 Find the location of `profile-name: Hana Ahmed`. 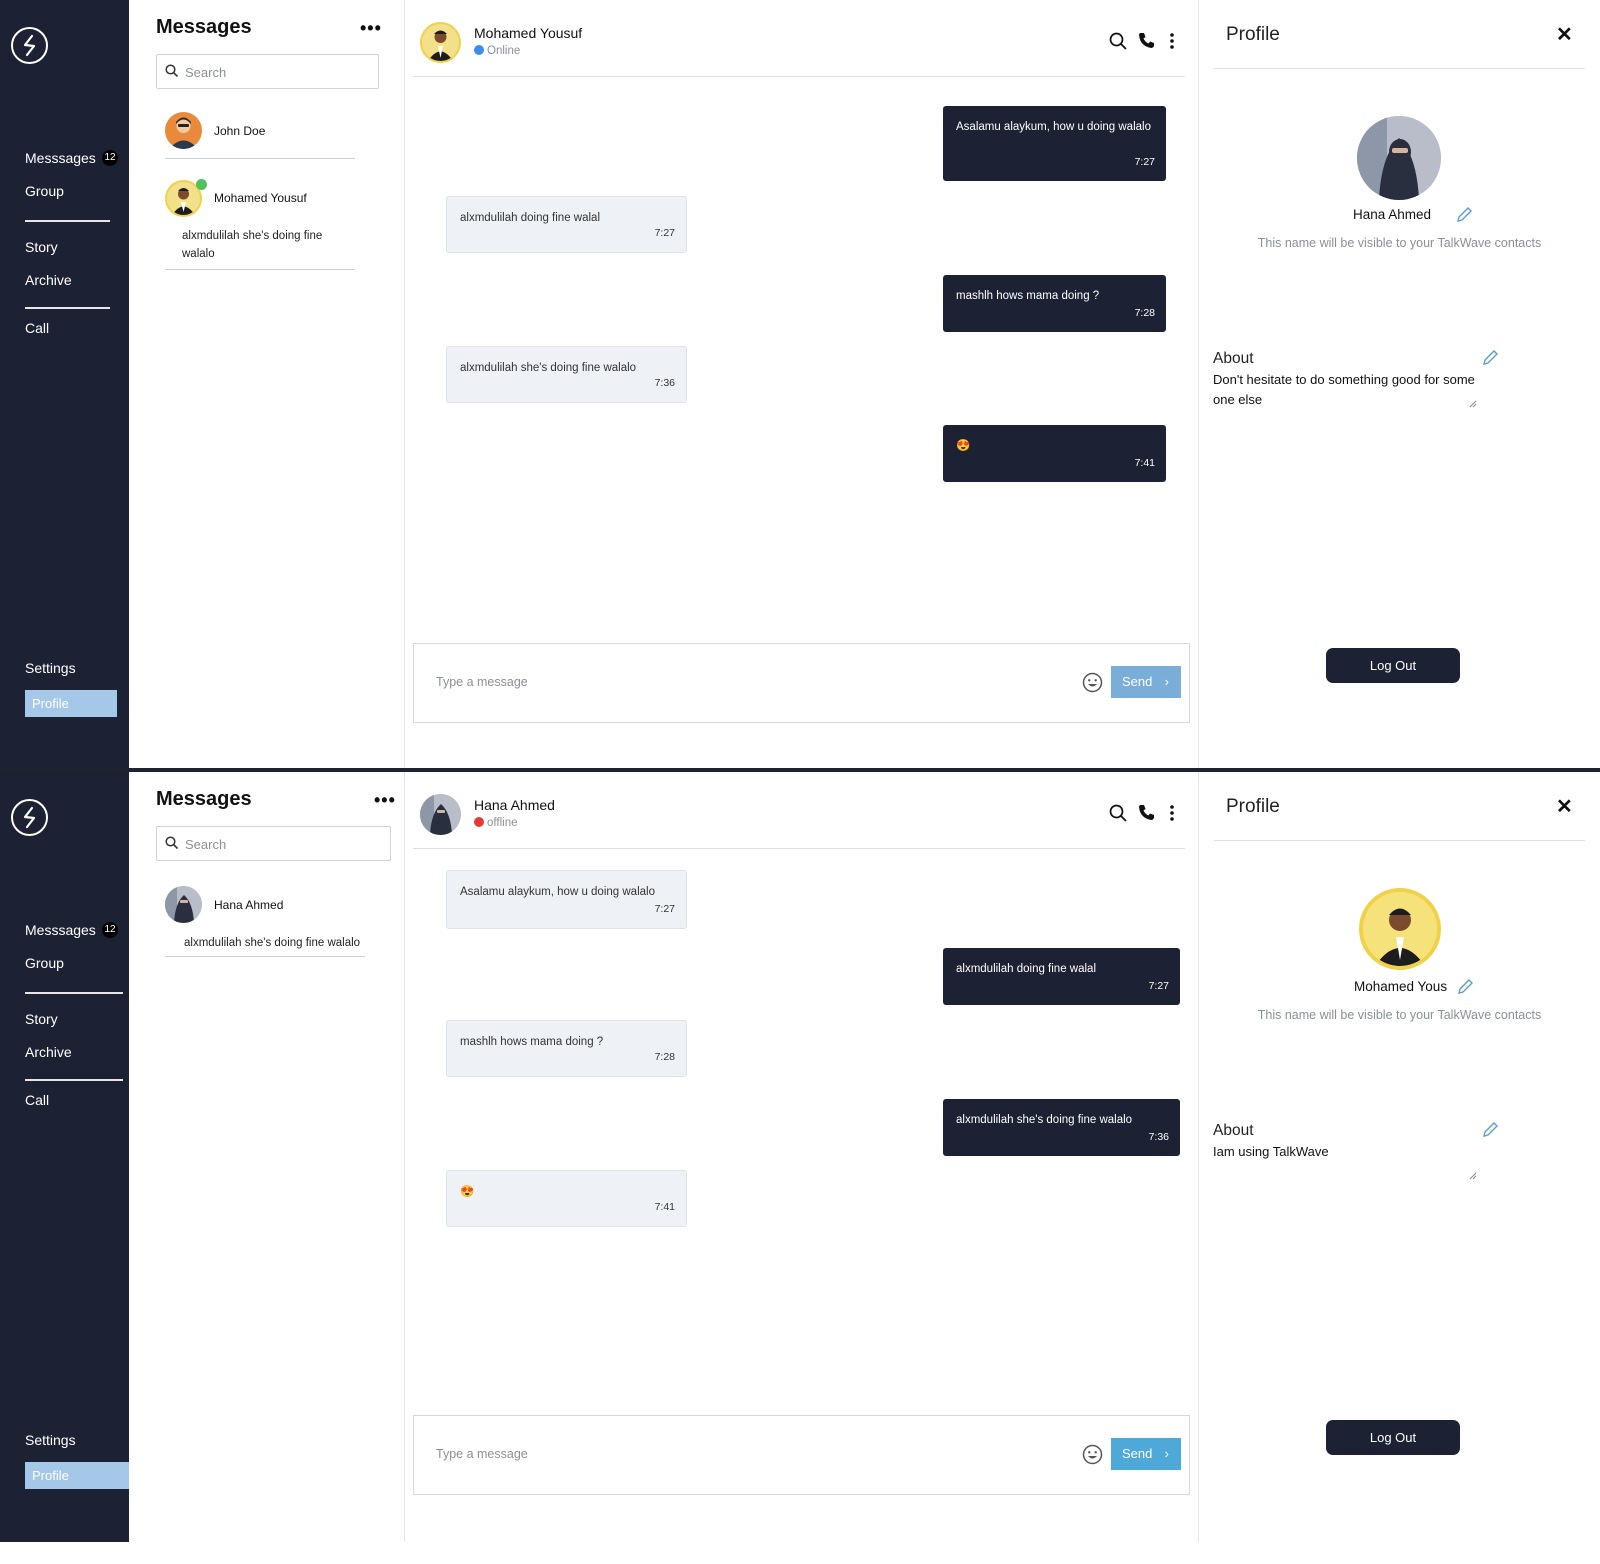

profile-name: Hana Ahmed is located at coordinates (1392, 214).